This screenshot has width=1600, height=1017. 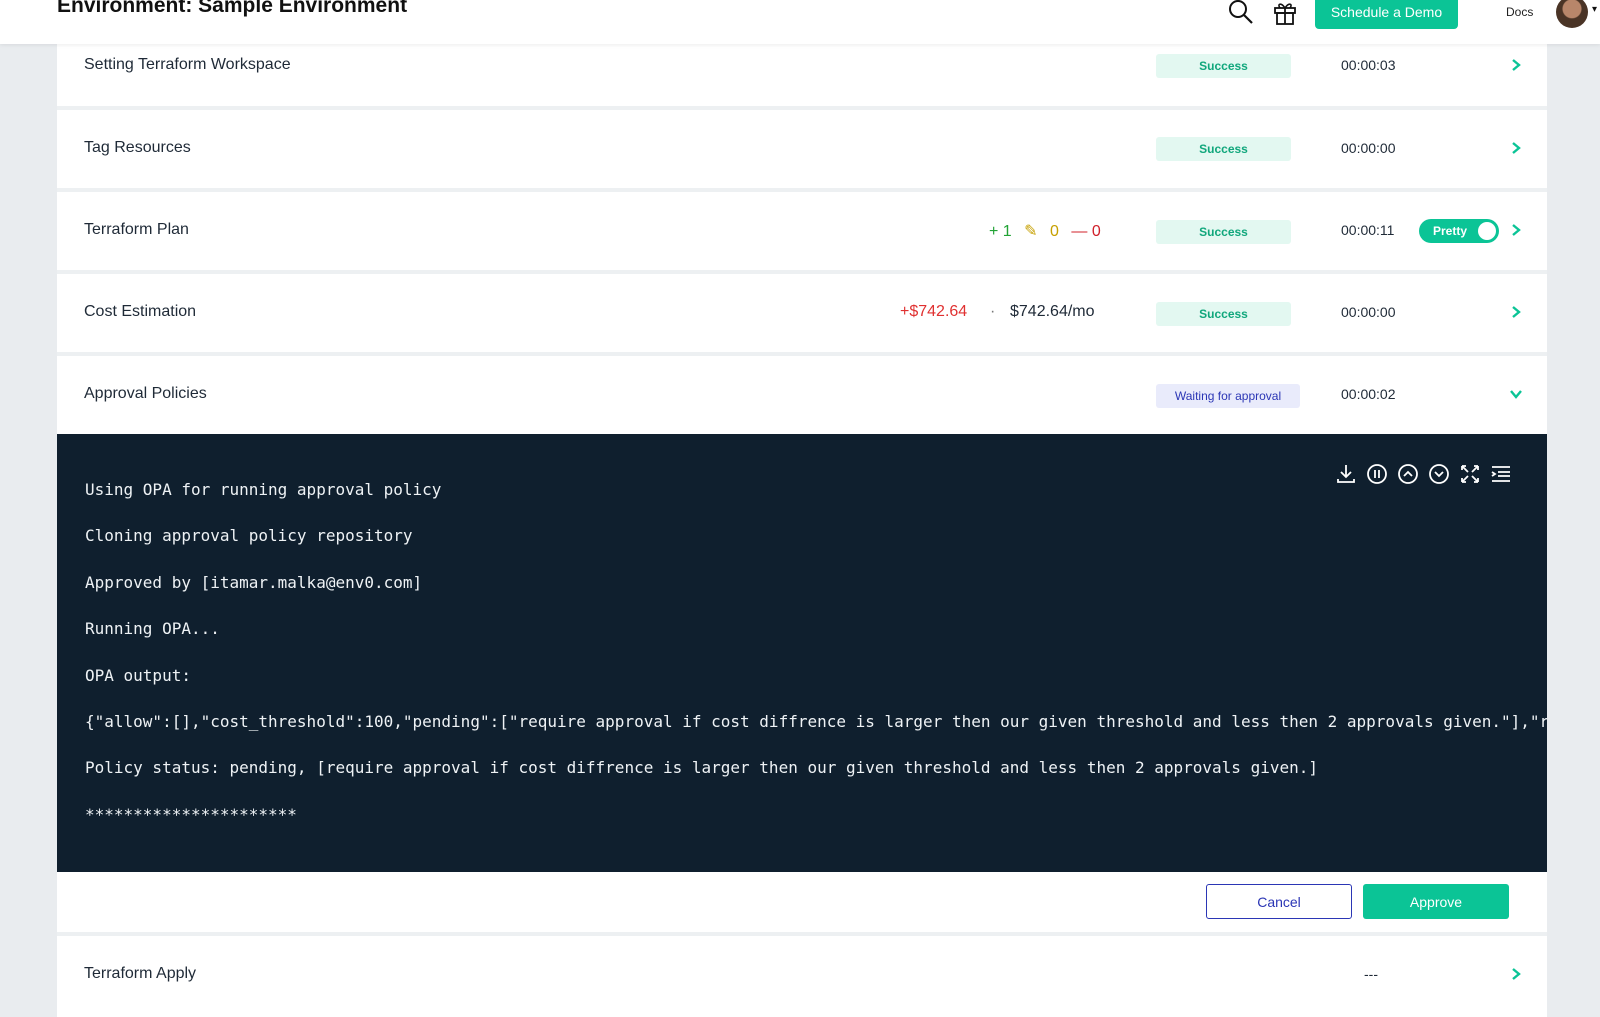 I want to click on log-line: Using OPA for running approval policy, so click(x=263, y=489).